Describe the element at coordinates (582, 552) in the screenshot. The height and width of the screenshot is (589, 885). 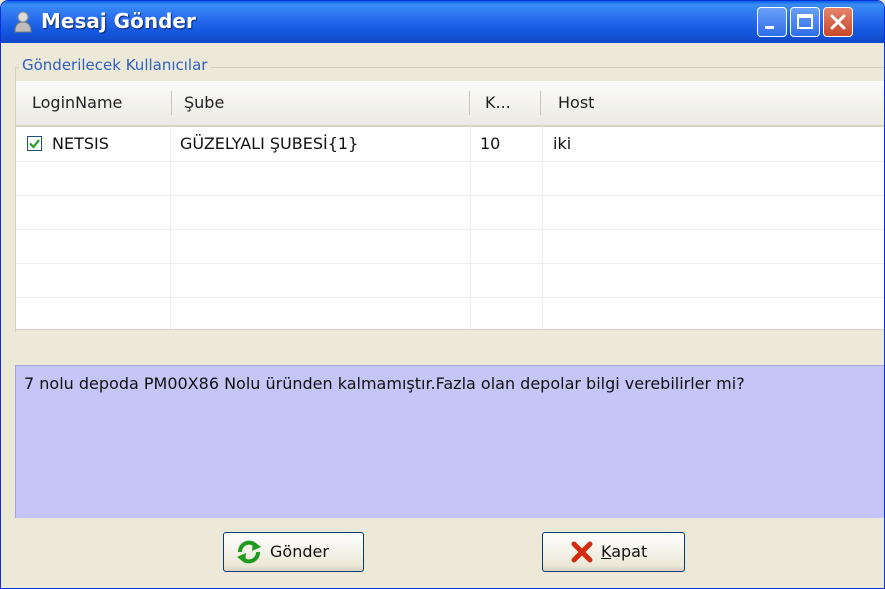
I see `x-icon` at that location.